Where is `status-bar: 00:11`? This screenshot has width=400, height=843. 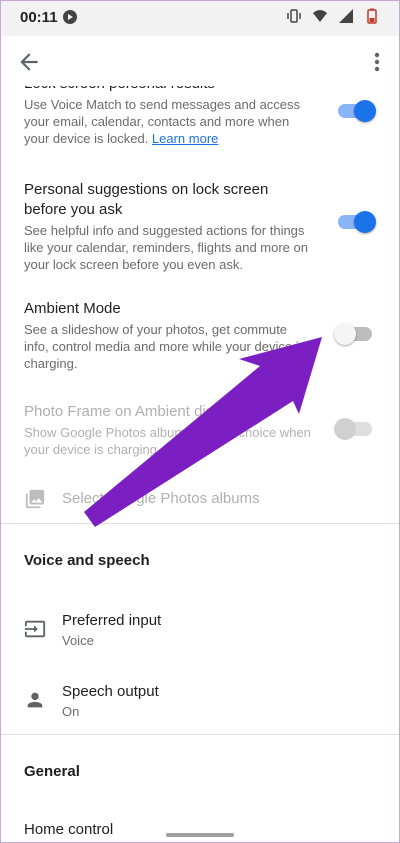
status-bar: 00:11 is located at coordinates (200, 18).